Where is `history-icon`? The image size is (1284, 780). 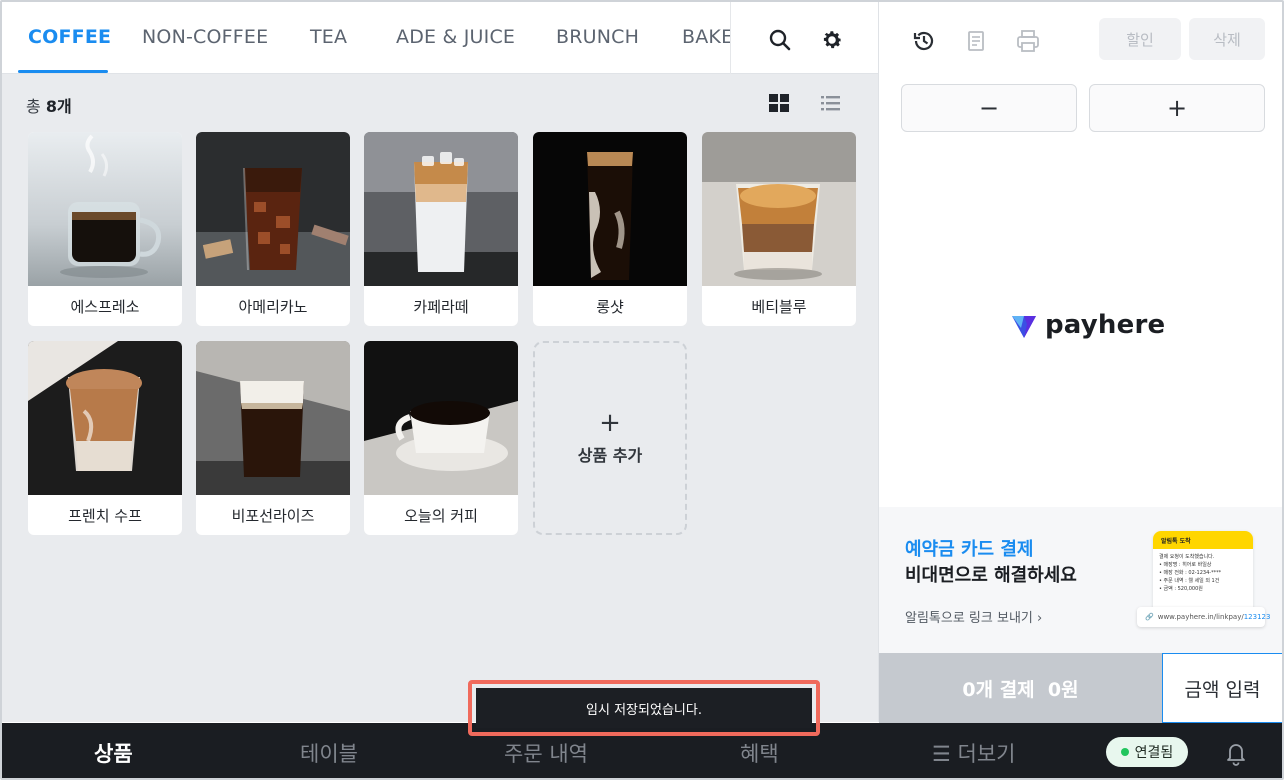 history-icon is located at coordinates (923, 41).